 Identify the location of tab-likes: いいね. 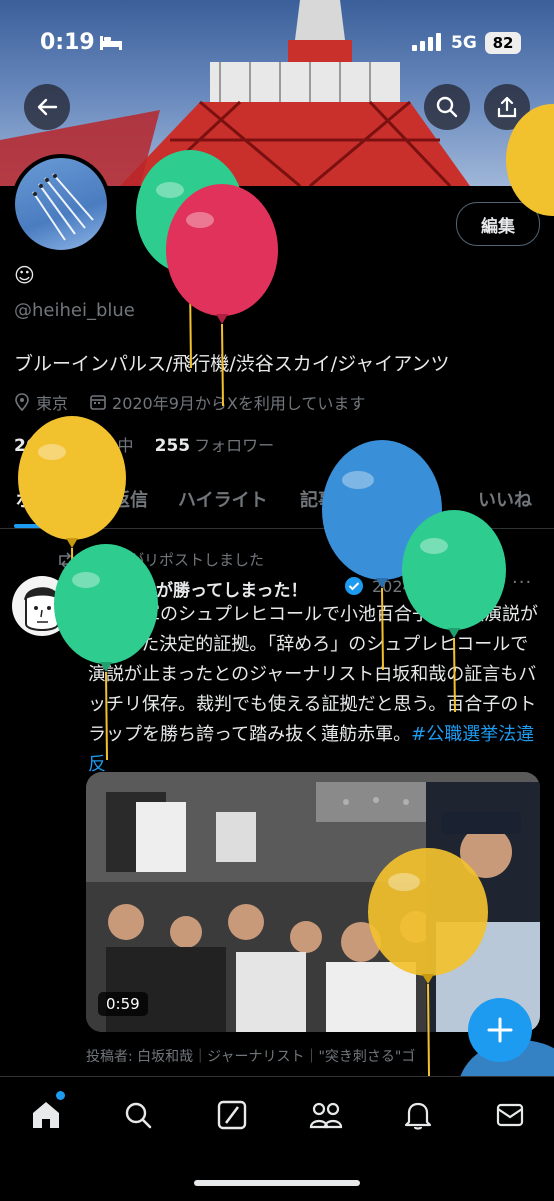
(505, 499).